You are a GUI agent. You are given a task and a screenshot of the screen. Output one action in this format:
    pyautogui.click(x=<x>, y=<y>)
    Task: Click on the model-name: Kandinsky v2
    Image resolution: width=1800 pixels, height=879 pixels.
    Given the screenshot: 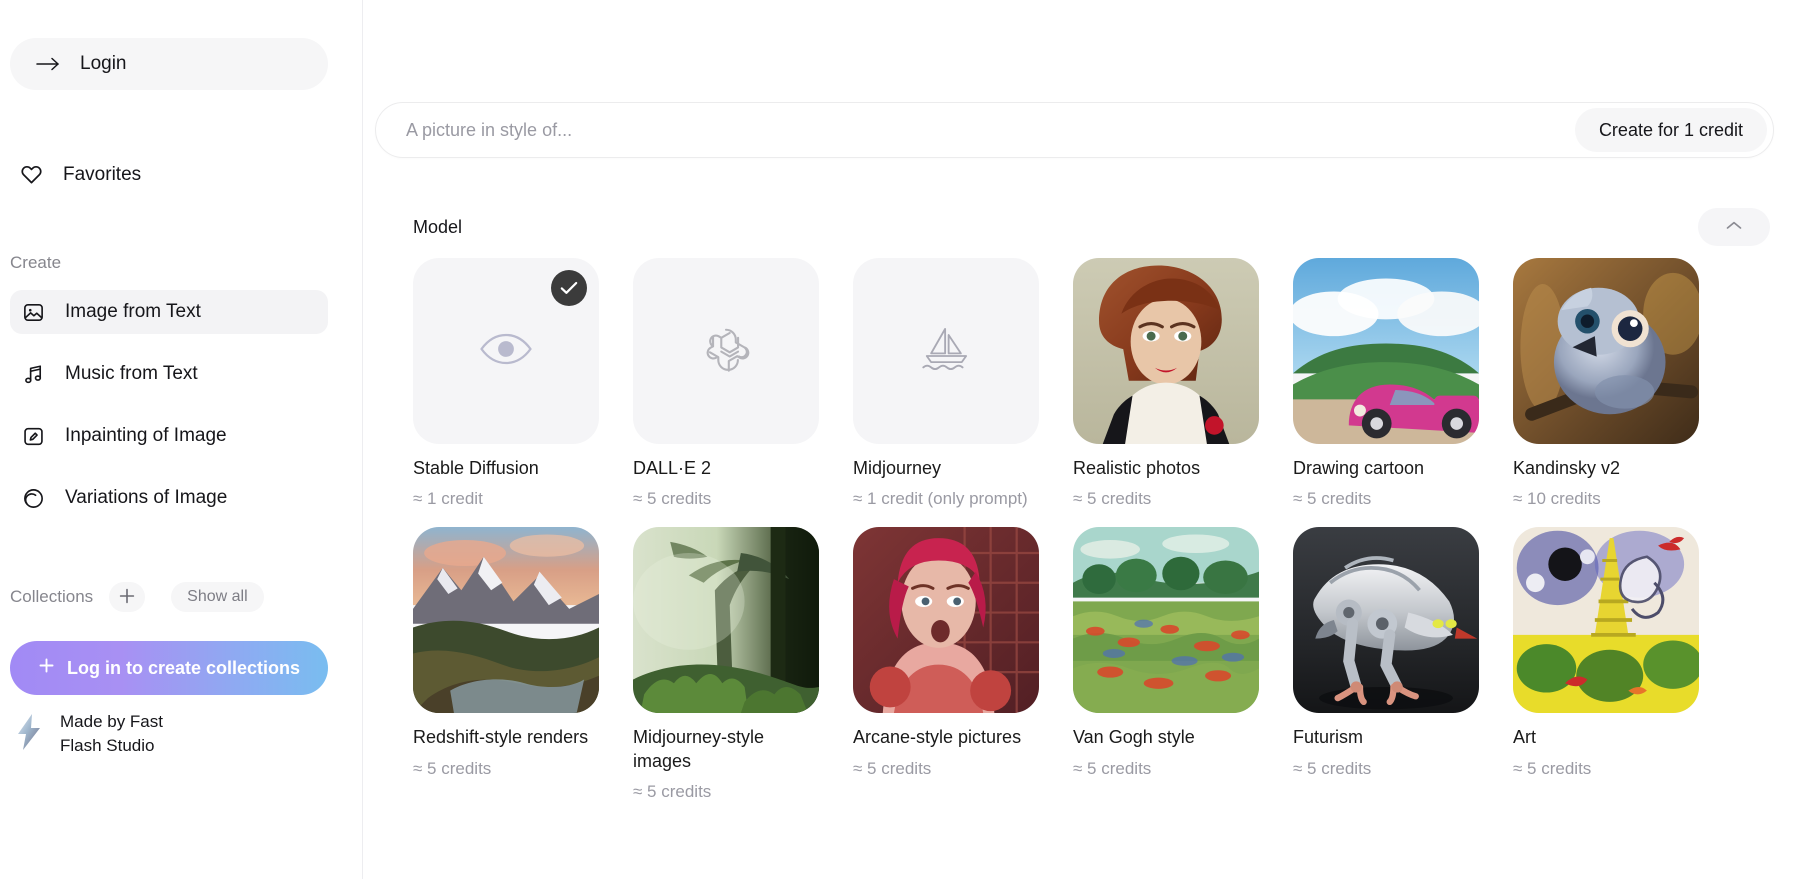 What is the action you would take?
    pyautogui.click(x=1567, y=468)
    